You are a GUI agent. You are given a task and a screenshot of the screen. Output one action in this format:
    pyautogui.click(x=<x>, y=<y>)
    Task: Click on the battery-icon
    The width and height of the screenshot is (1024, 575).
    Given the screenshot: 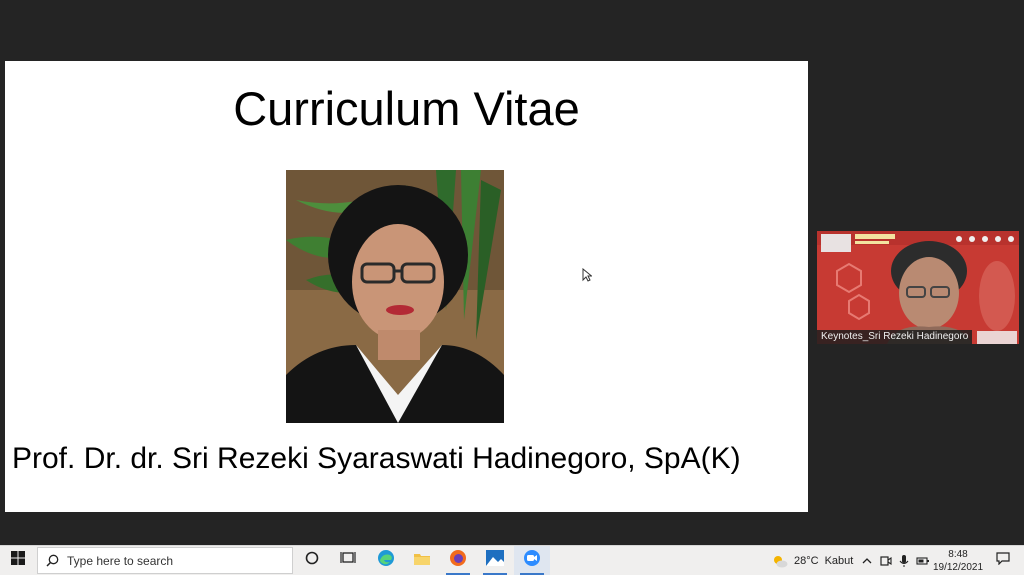 What is the action you would take?
    pyautogui.click(x=923, y=561)
    